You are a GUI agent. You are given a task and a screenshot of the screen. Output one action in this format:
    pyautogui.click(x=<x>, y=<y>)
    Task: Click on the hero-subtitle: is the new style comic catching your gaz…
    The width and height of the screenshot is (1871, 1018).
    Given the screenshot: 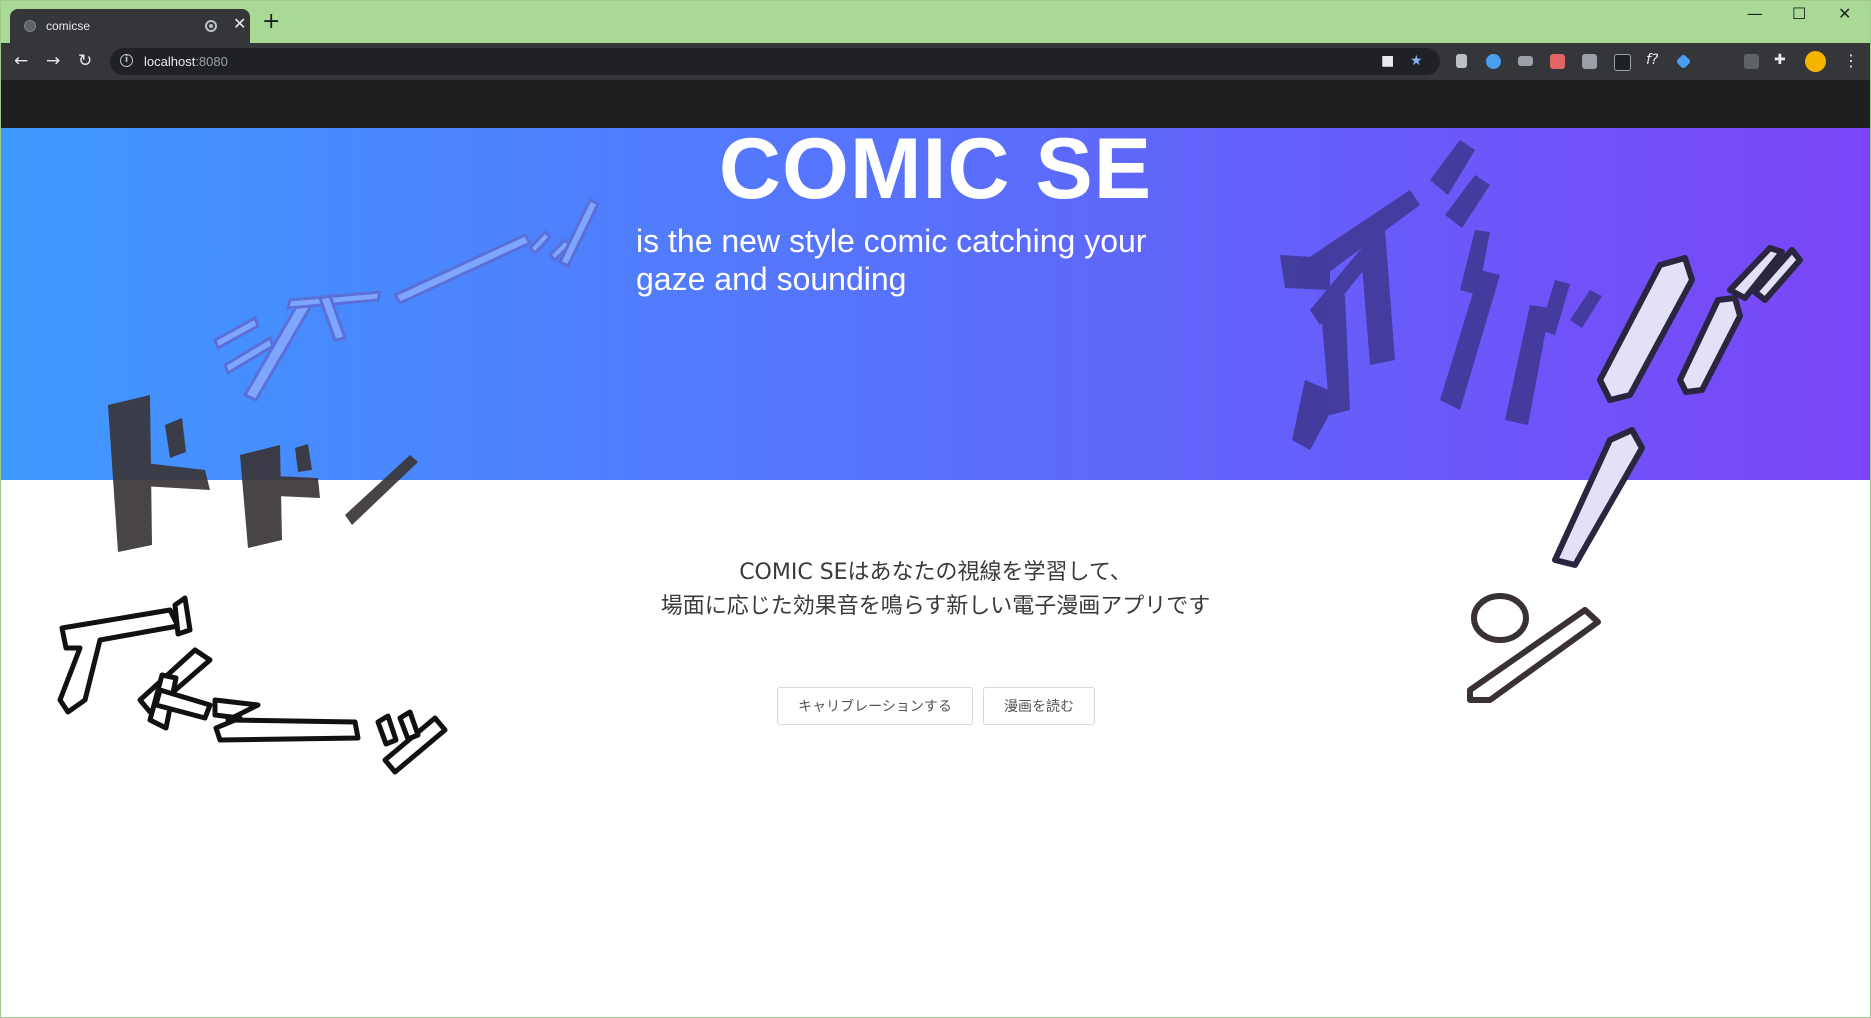 What is the action you would take?
    pyautogui.click(x=891, y=260)
    